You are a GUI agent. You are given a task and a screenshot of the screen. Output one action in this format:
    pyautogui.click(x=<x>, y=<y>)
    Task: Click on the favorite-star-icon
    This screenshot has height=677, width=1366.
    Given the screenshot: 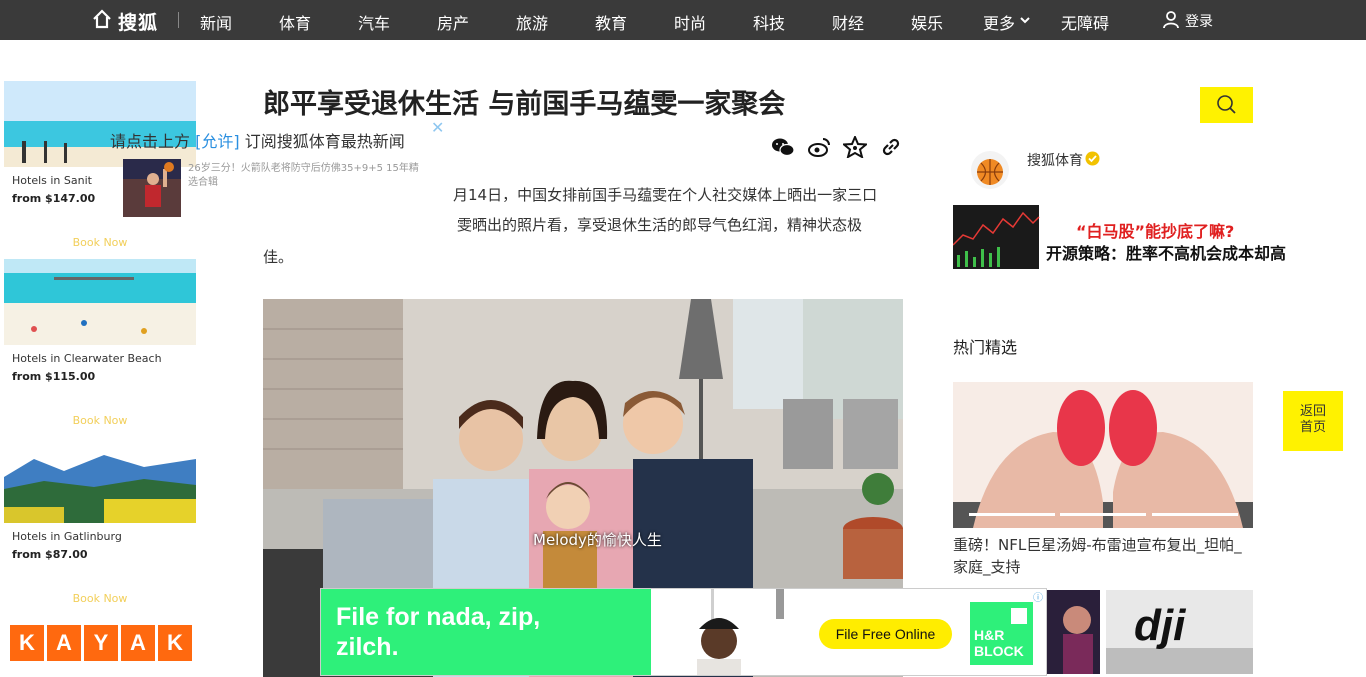 What is the action you would take?
    pyautogui.click(x=855, y=147)
    